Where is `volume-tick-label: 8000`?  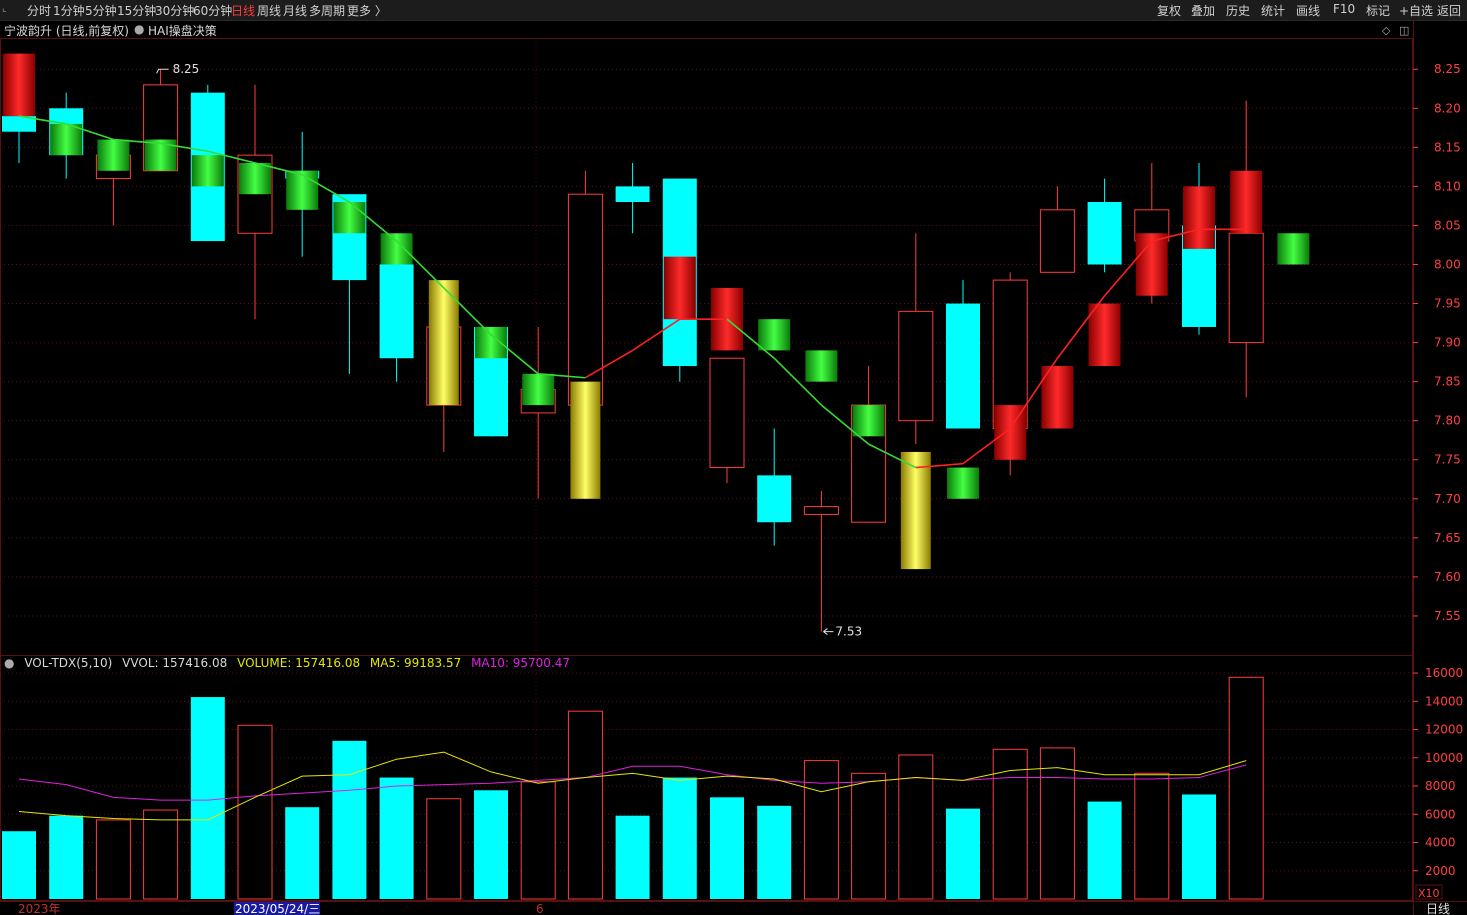
volume-tick-label: 8000 is located at coordinates (1440, 786).